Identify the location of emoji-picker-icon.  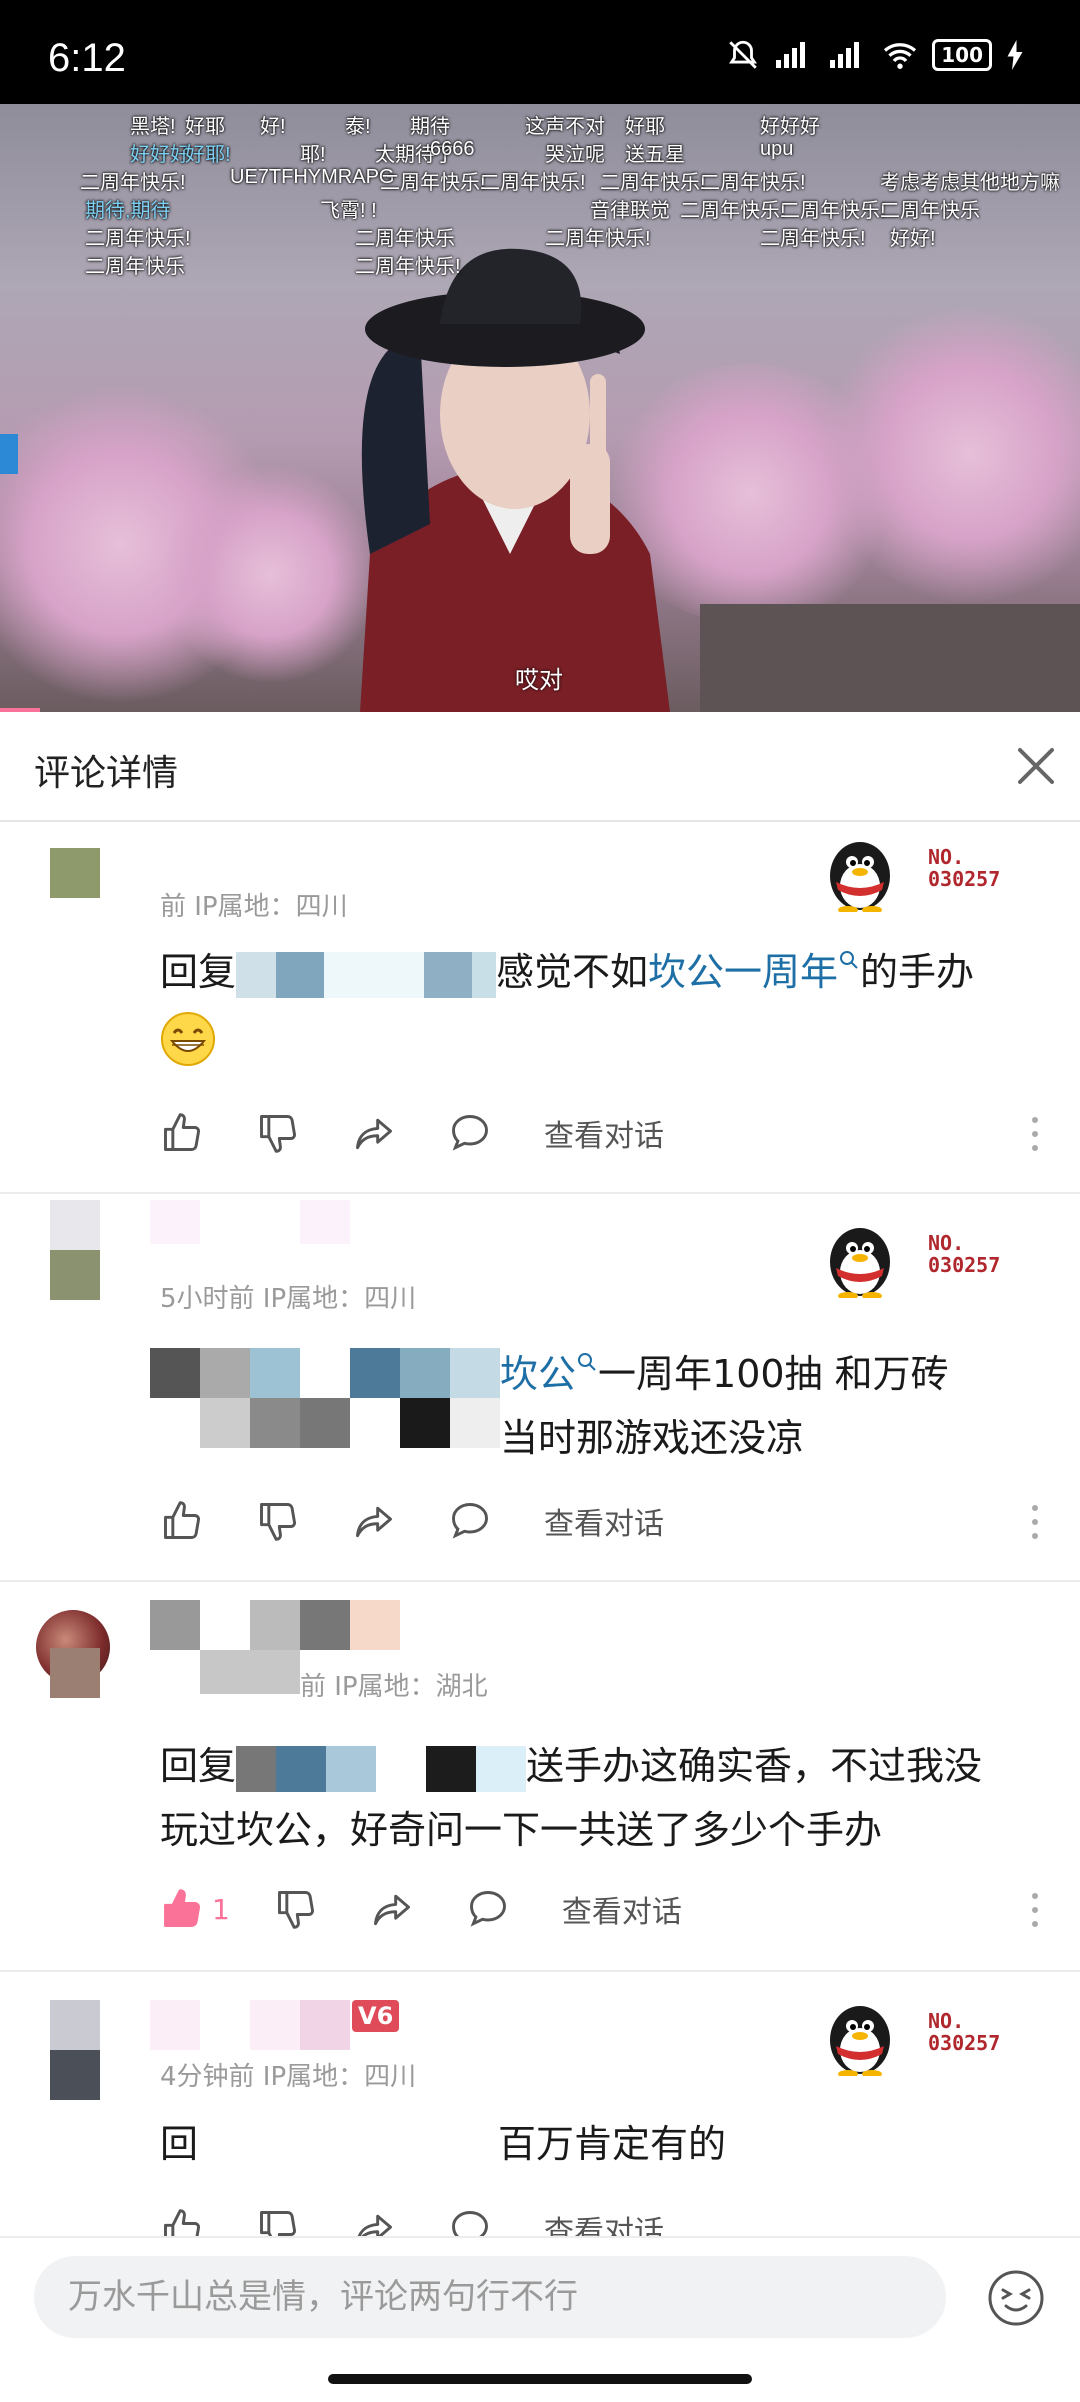
(1016, 2298).